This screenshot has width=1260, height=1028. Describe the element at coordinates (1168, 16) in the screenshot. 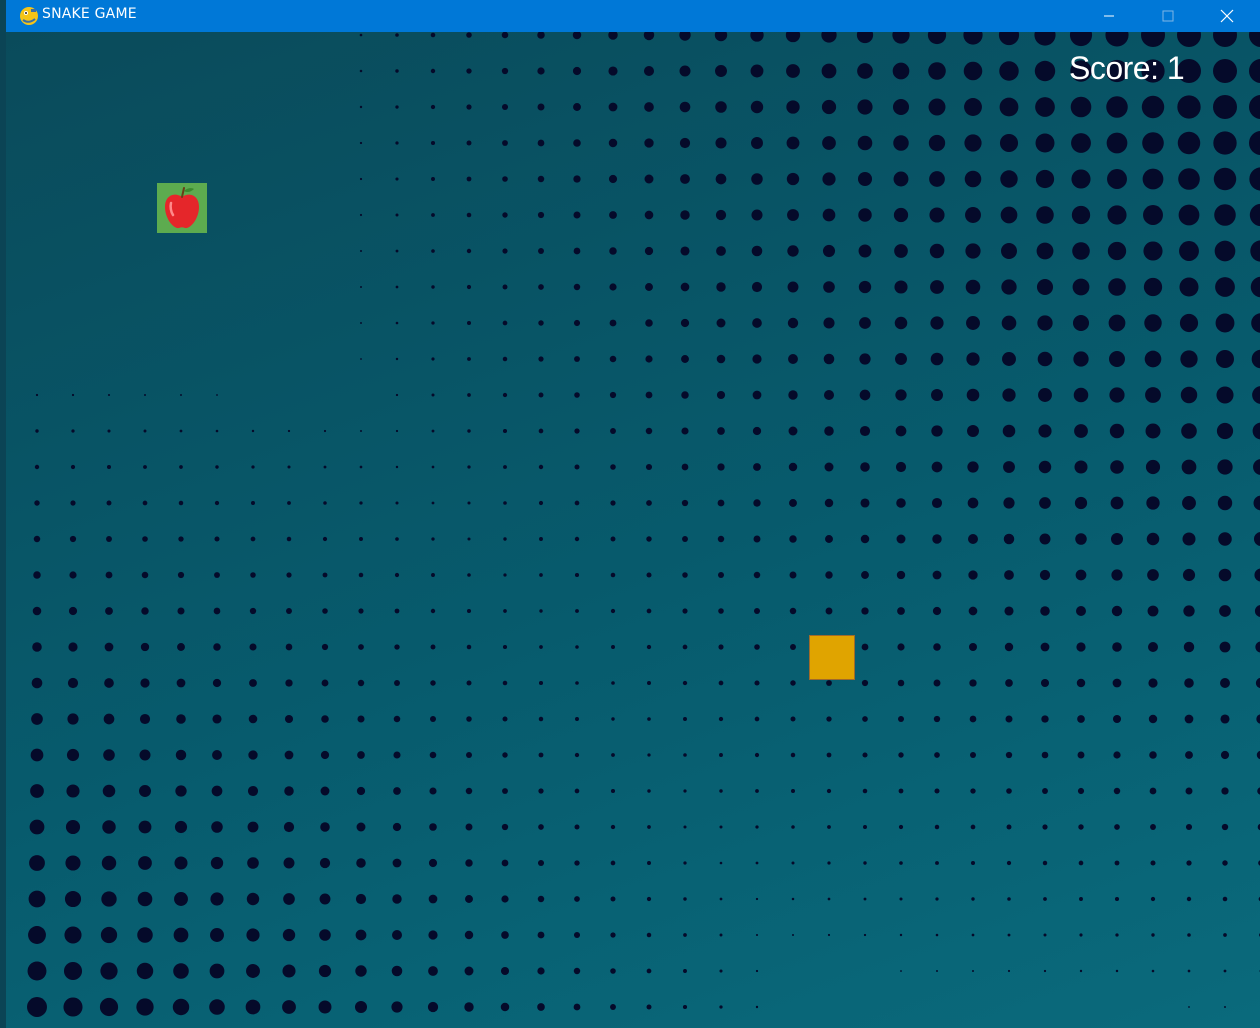

I see `maximize-button` at that location.